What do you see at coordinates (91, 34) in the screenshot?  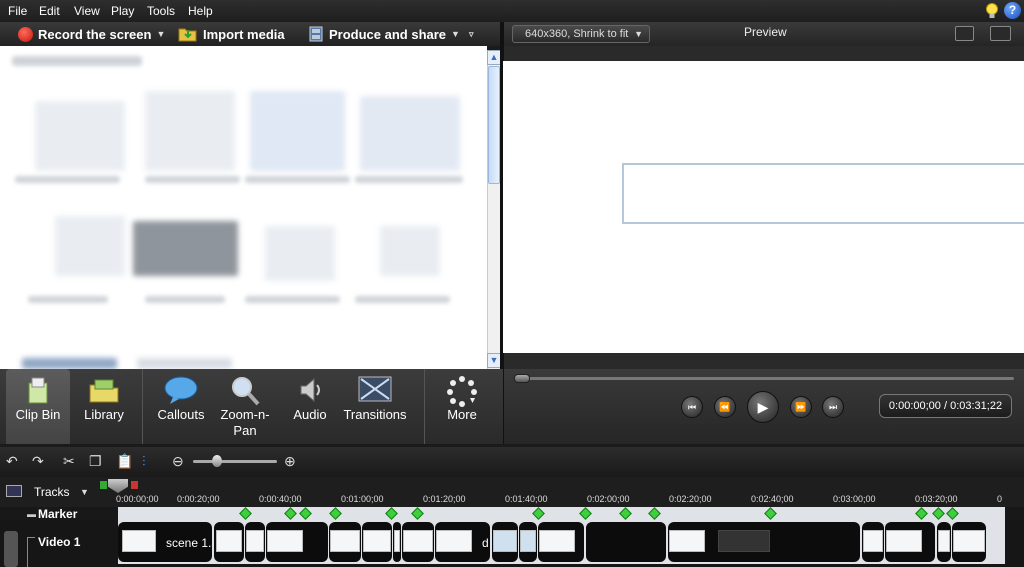 I see `record-screen-button: Record the screen ▼` at bounding box center [91, 34].